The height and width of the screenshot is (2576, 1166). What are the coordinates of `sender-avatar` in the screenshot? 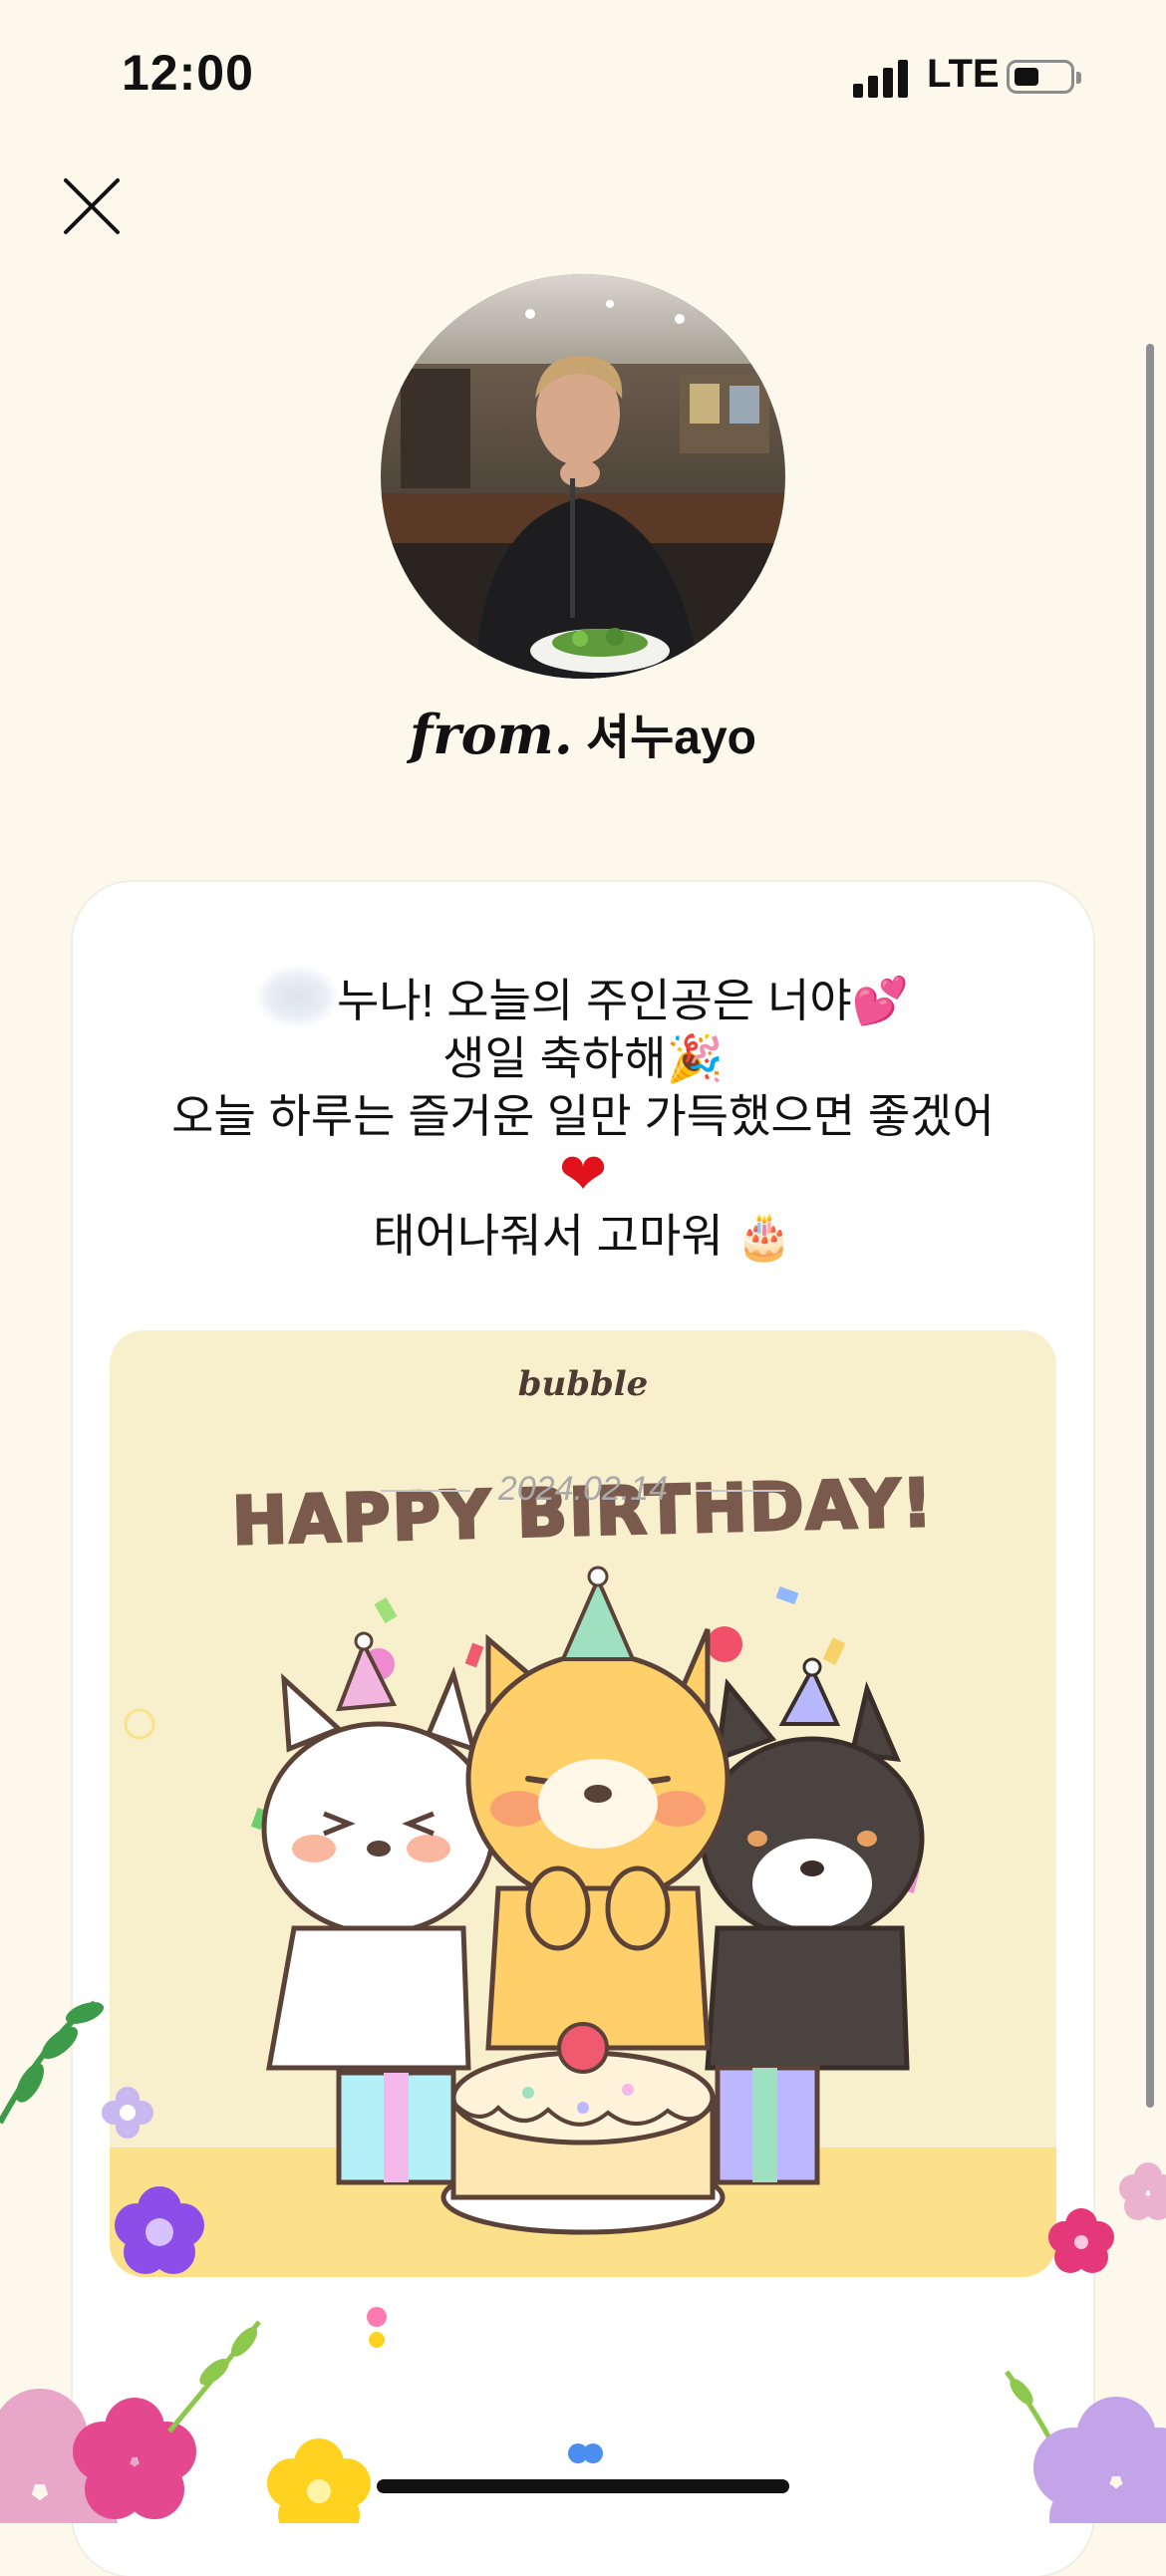 It's located at (583, 476).